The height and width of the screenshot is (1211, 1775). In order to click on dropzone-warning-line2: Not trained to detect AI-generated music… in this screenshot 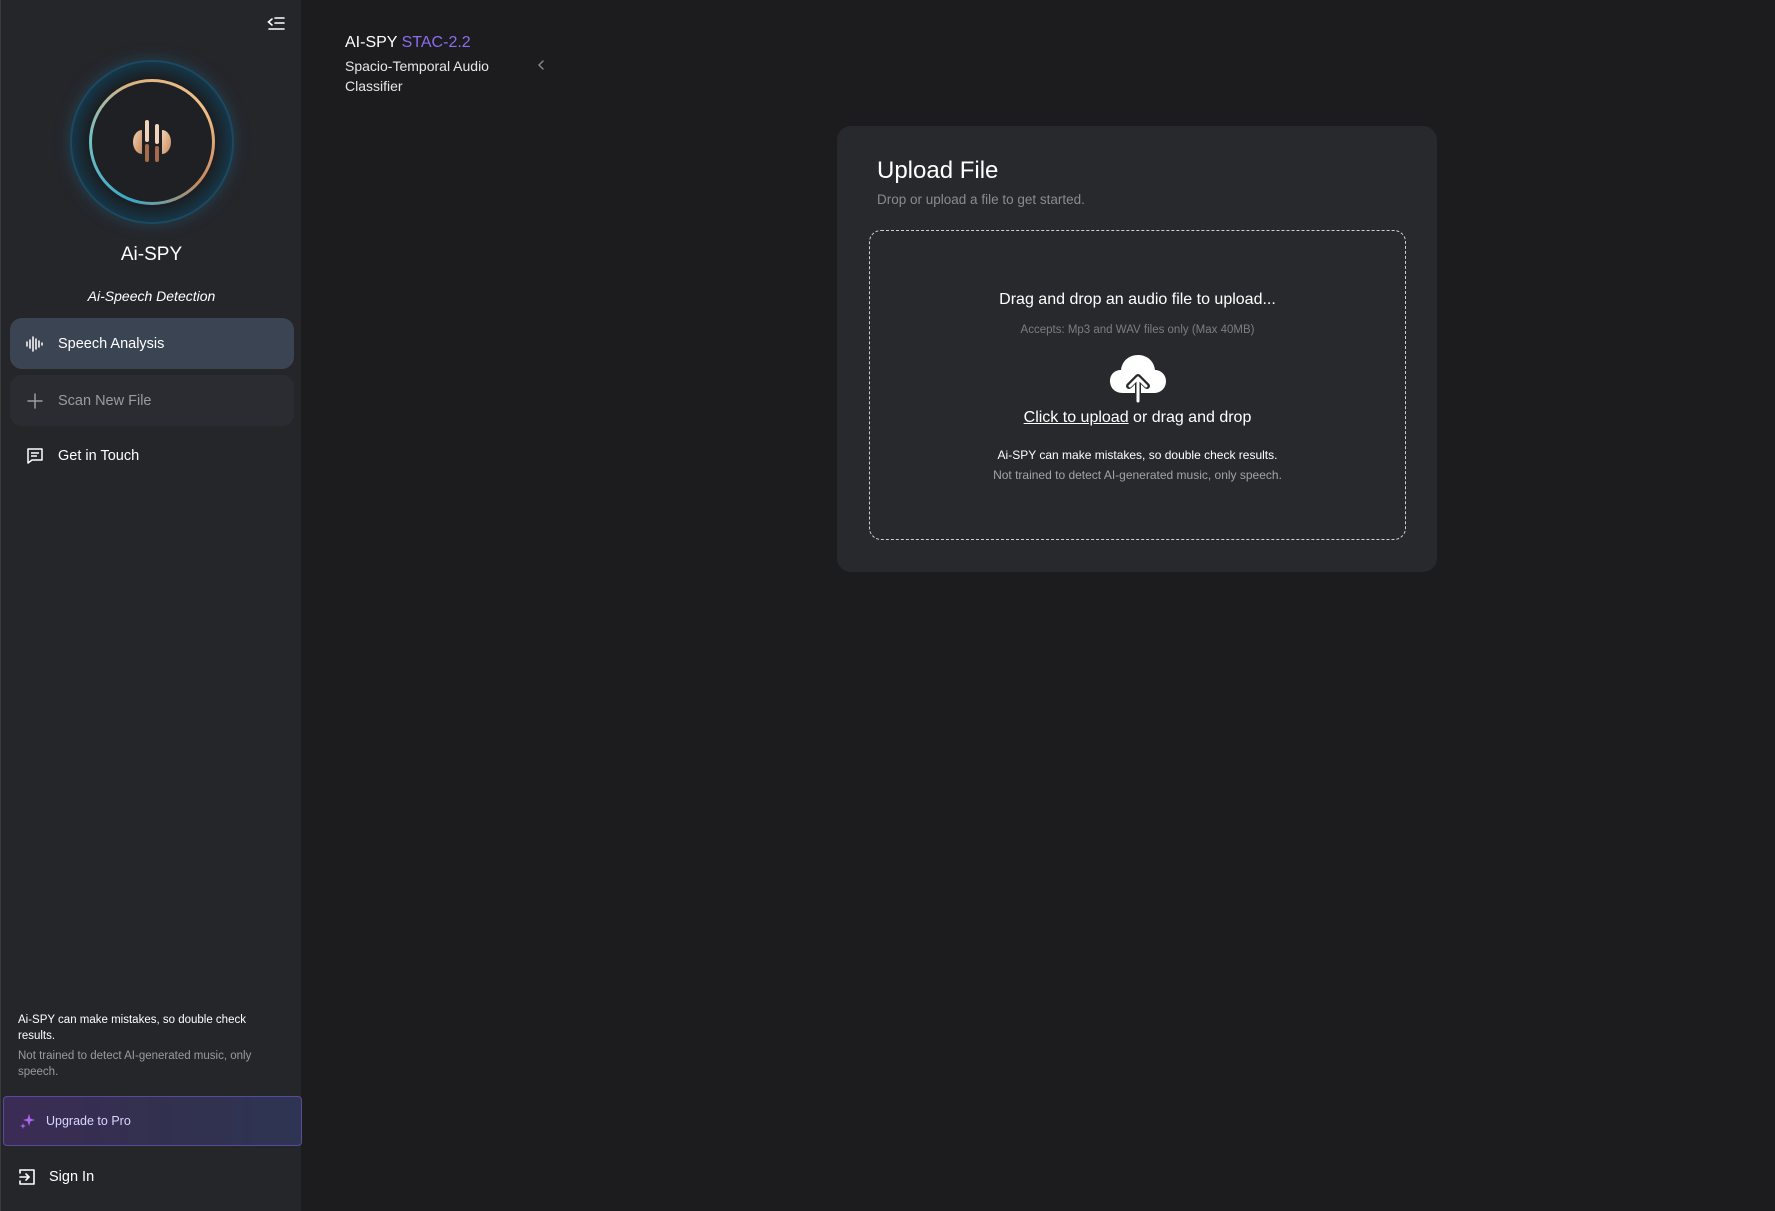, I will do `click(1137, 475)`.